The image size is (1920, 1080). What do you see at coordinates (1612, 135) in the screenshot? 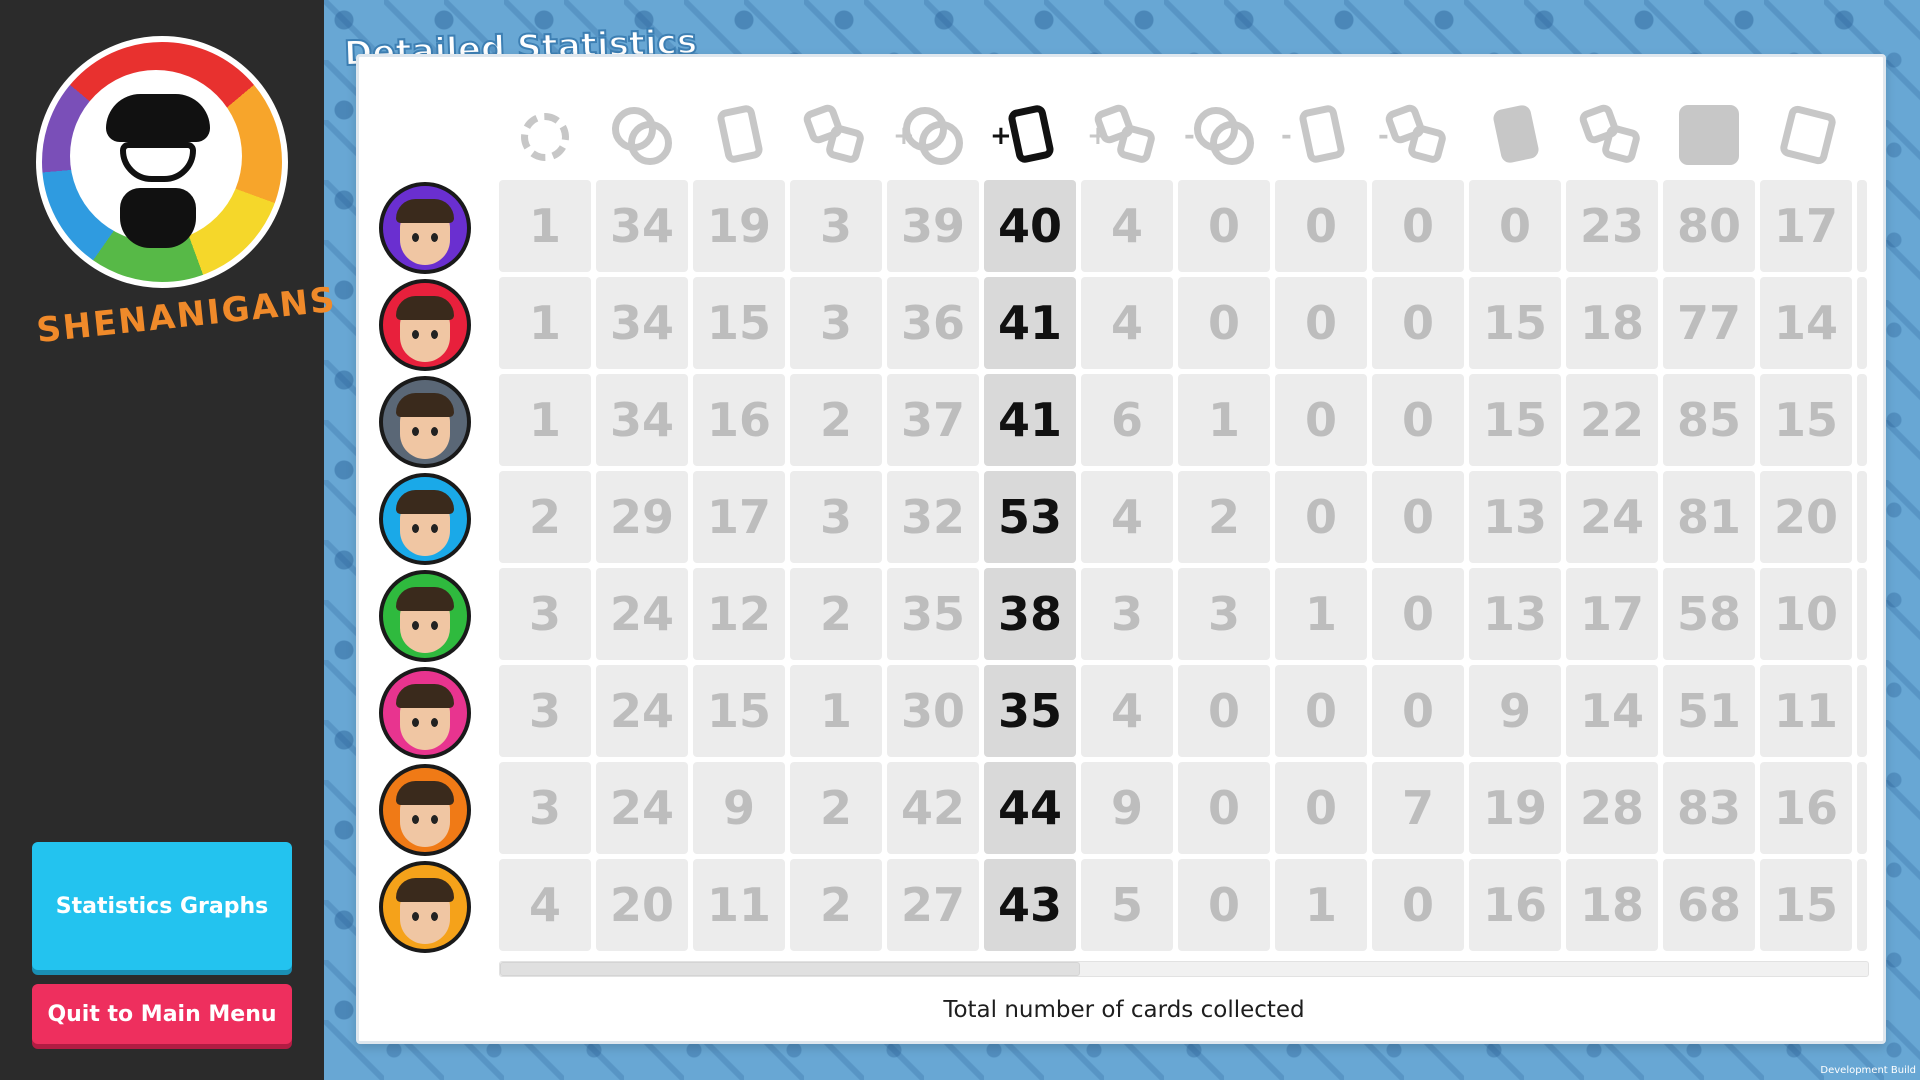
I see `column-header-dice-rolled-icon` at bounding box center [1612, 135].